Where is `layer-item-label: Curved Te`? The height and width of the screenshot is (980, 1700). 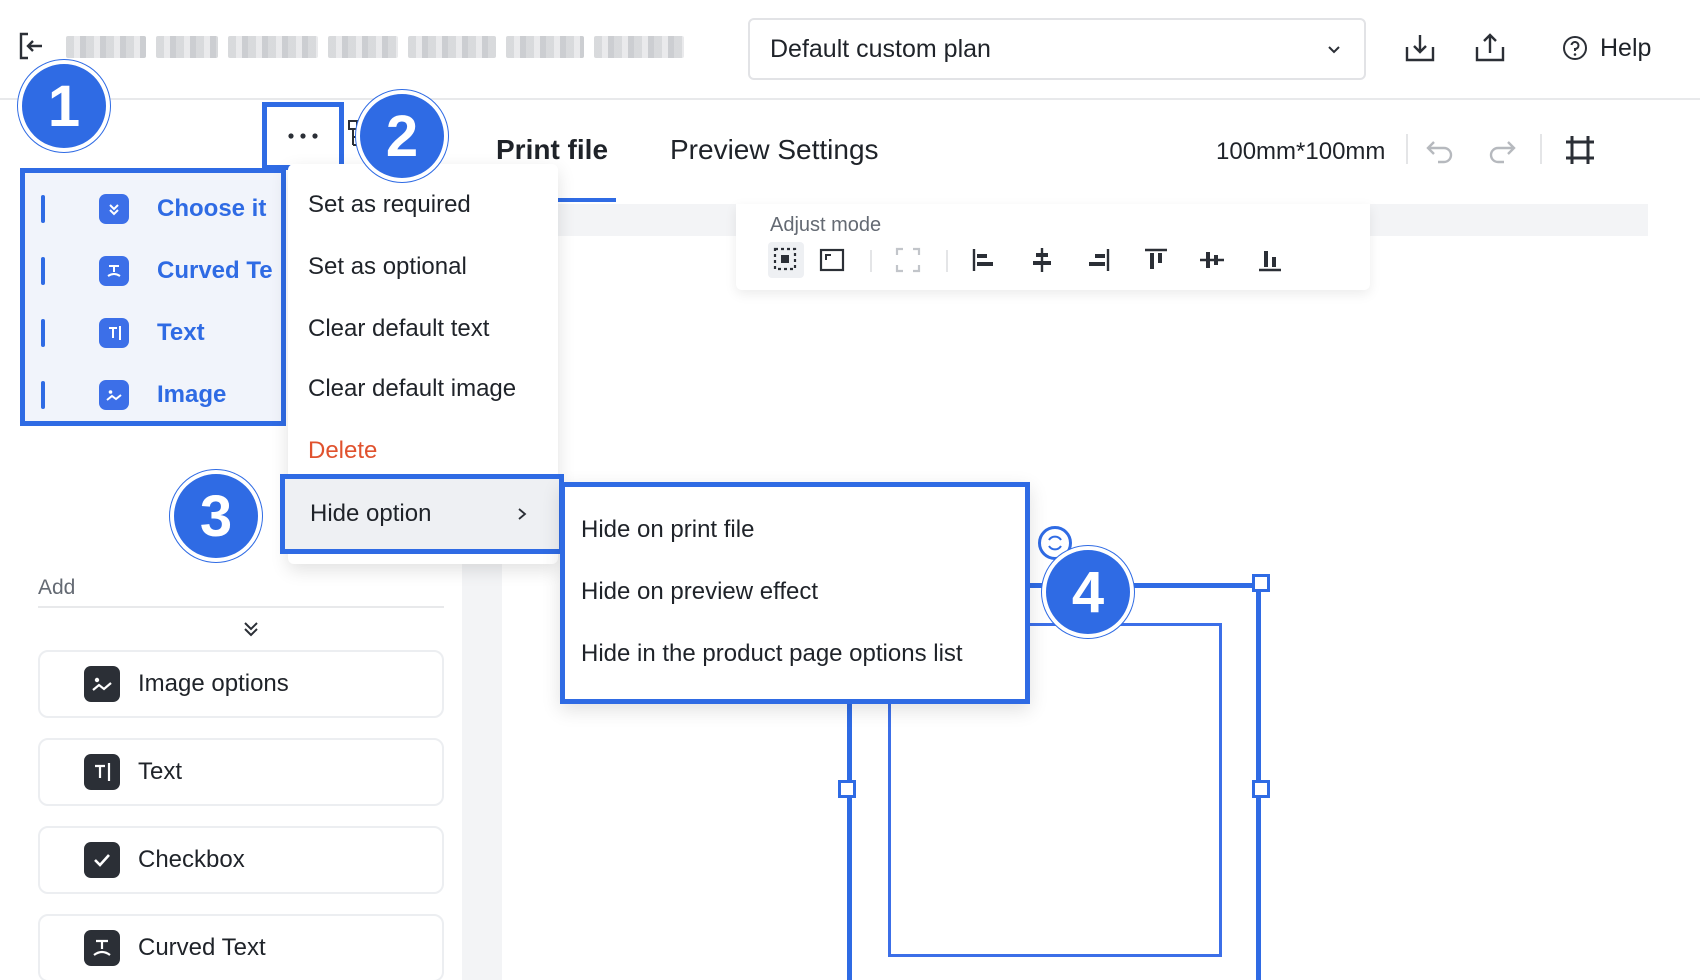
layer-item-label: Curved Te is located at coordinates (215, 270).